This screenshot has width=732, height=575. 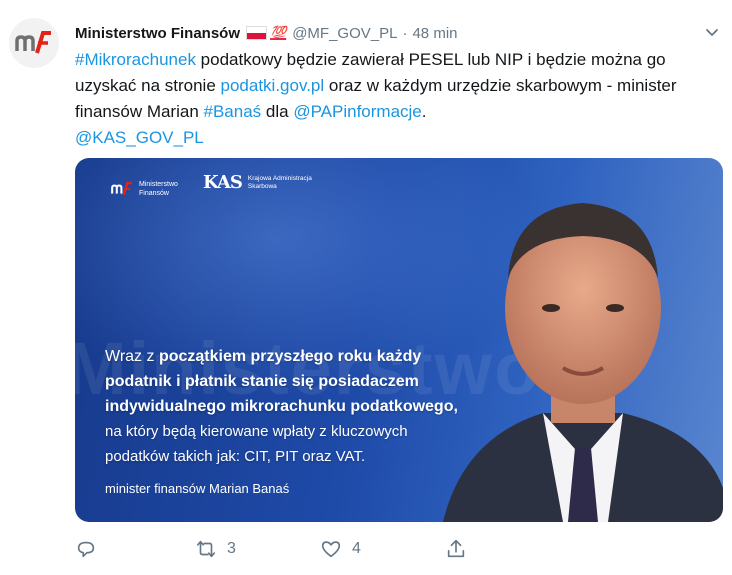 What do you see at coordinates (712, 32) in the screenshot?
I see `chevron-down-icon` at bounding box center [712, 32].